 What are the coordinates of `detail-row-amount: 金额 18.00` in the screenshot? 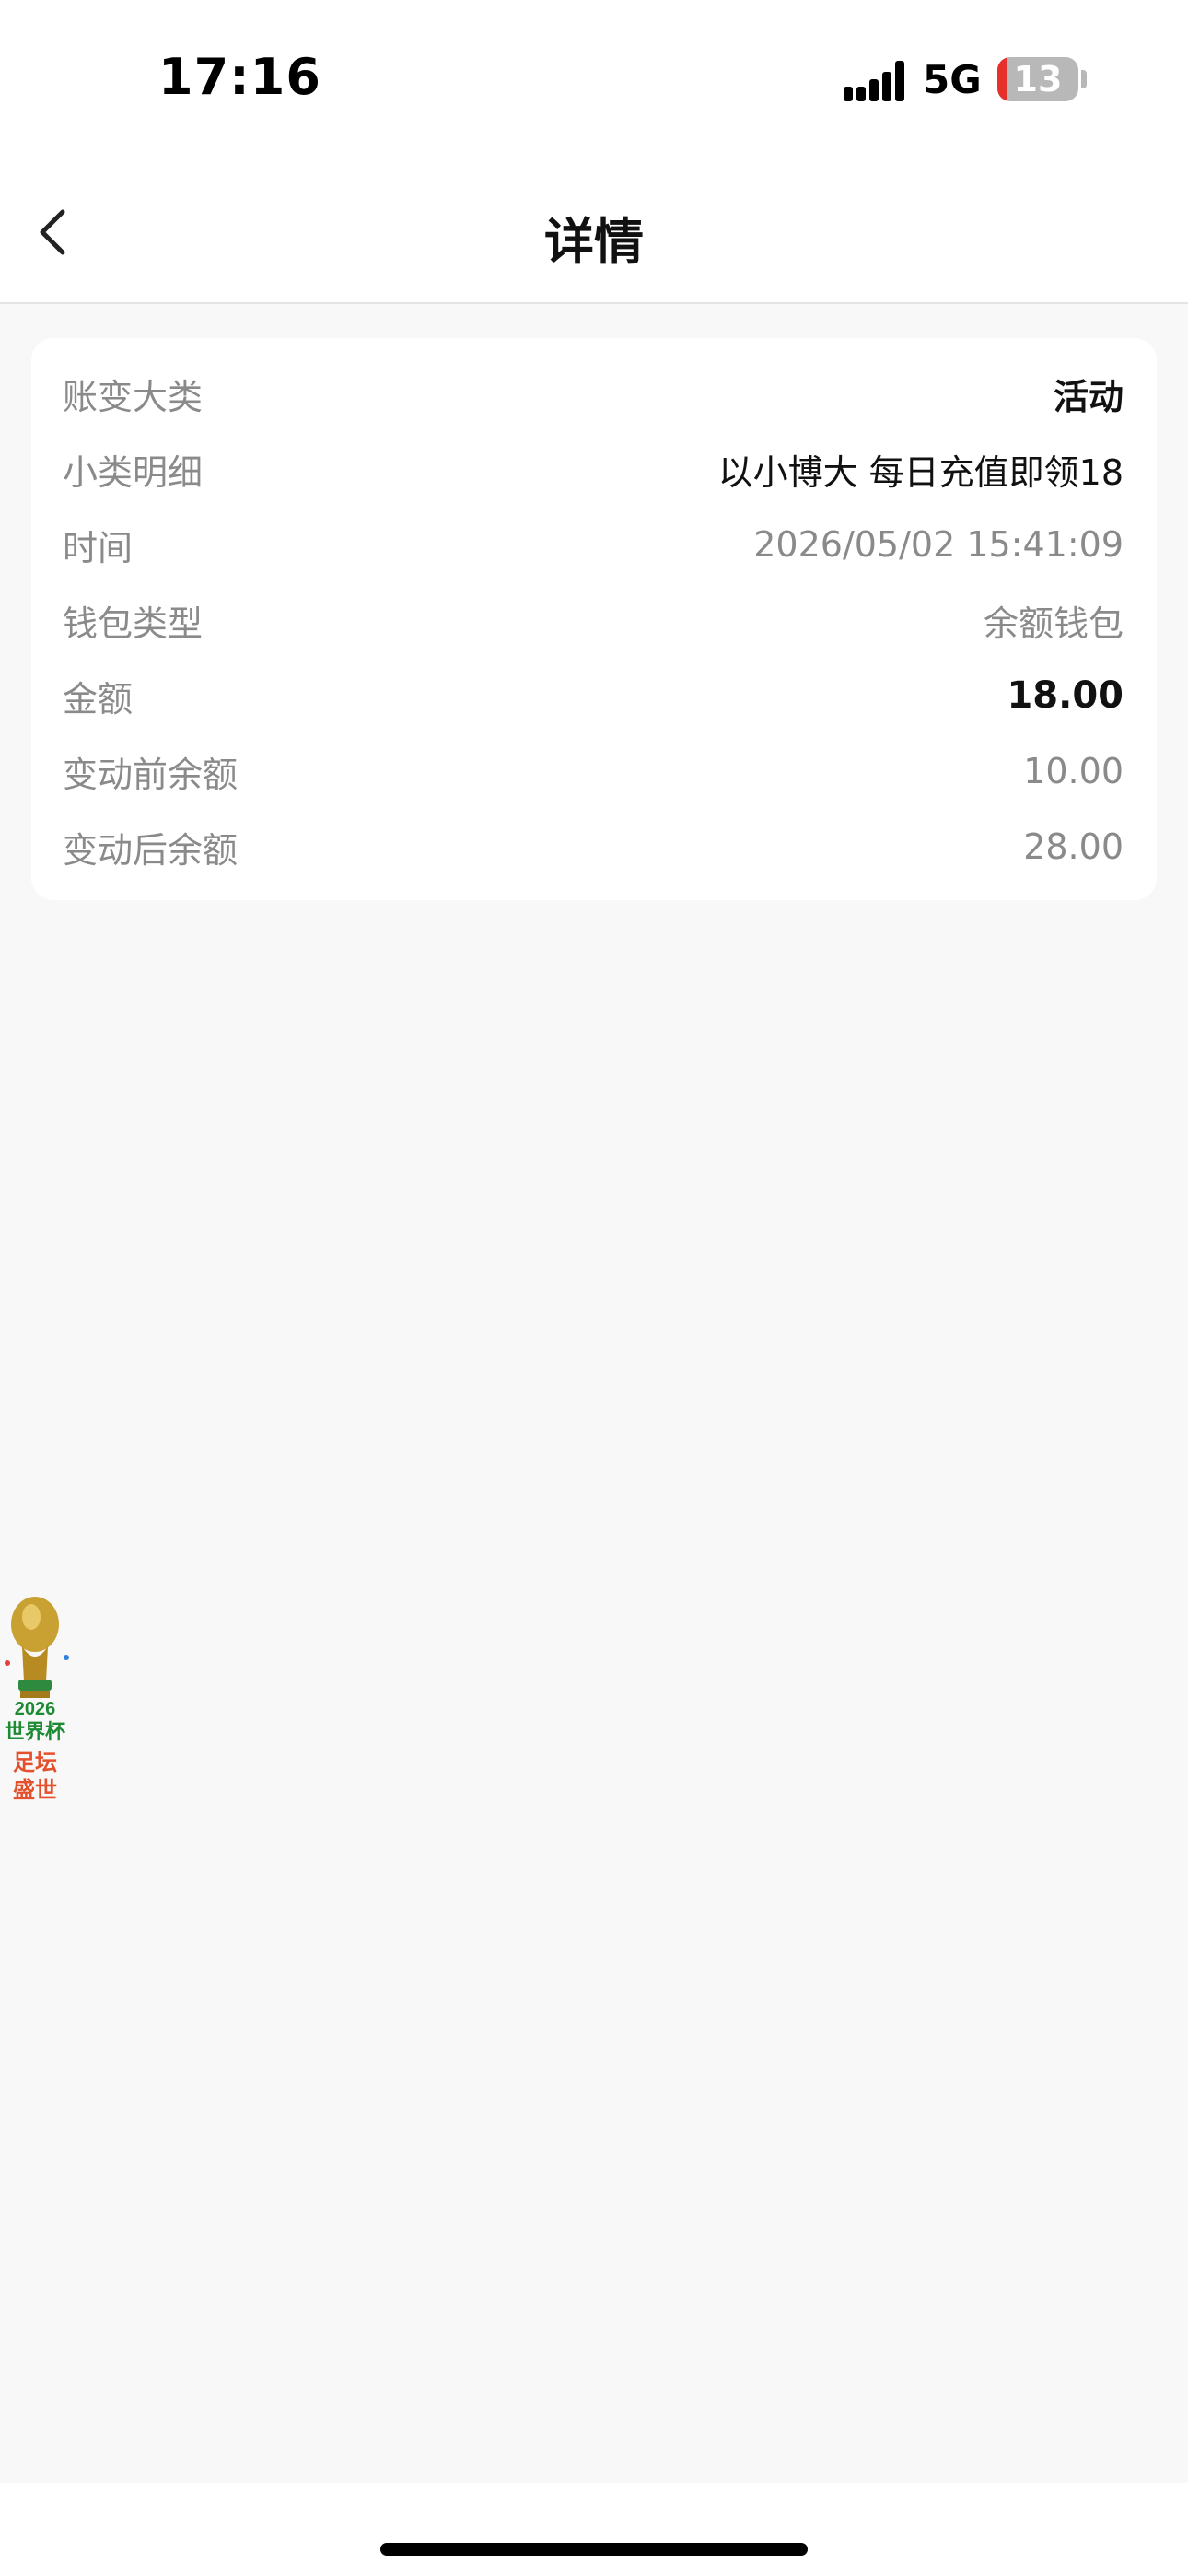 It's located at (593, 695).